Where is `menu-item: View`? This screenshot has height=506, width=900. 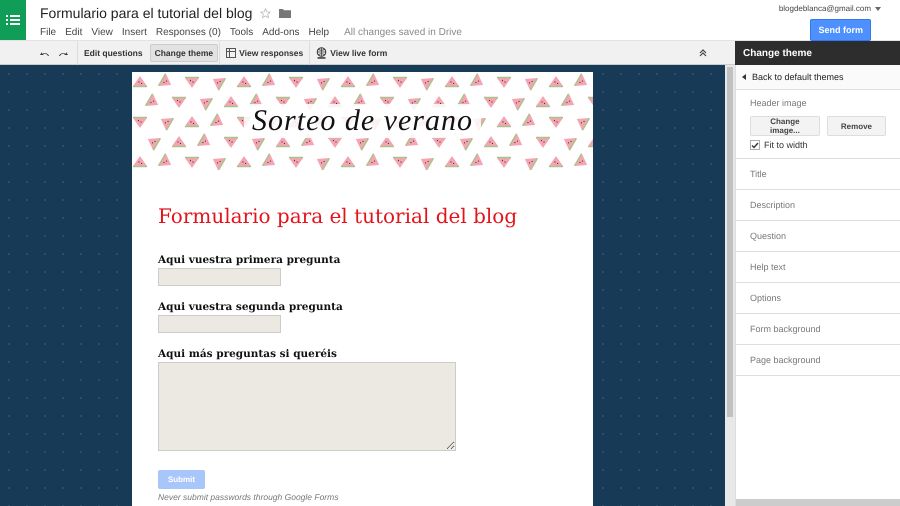 menu-item: View is located at coordinates (104, 32).